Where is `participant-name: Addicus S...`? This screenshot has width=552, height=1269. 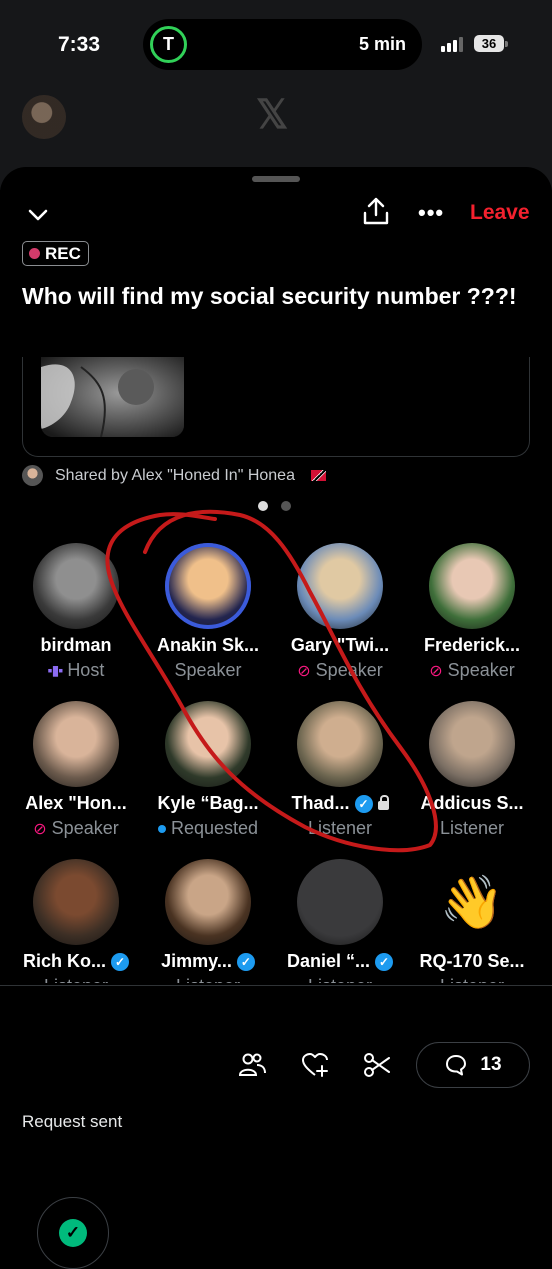 participant-name: Addicus S... is located at coordinates (472, 803).